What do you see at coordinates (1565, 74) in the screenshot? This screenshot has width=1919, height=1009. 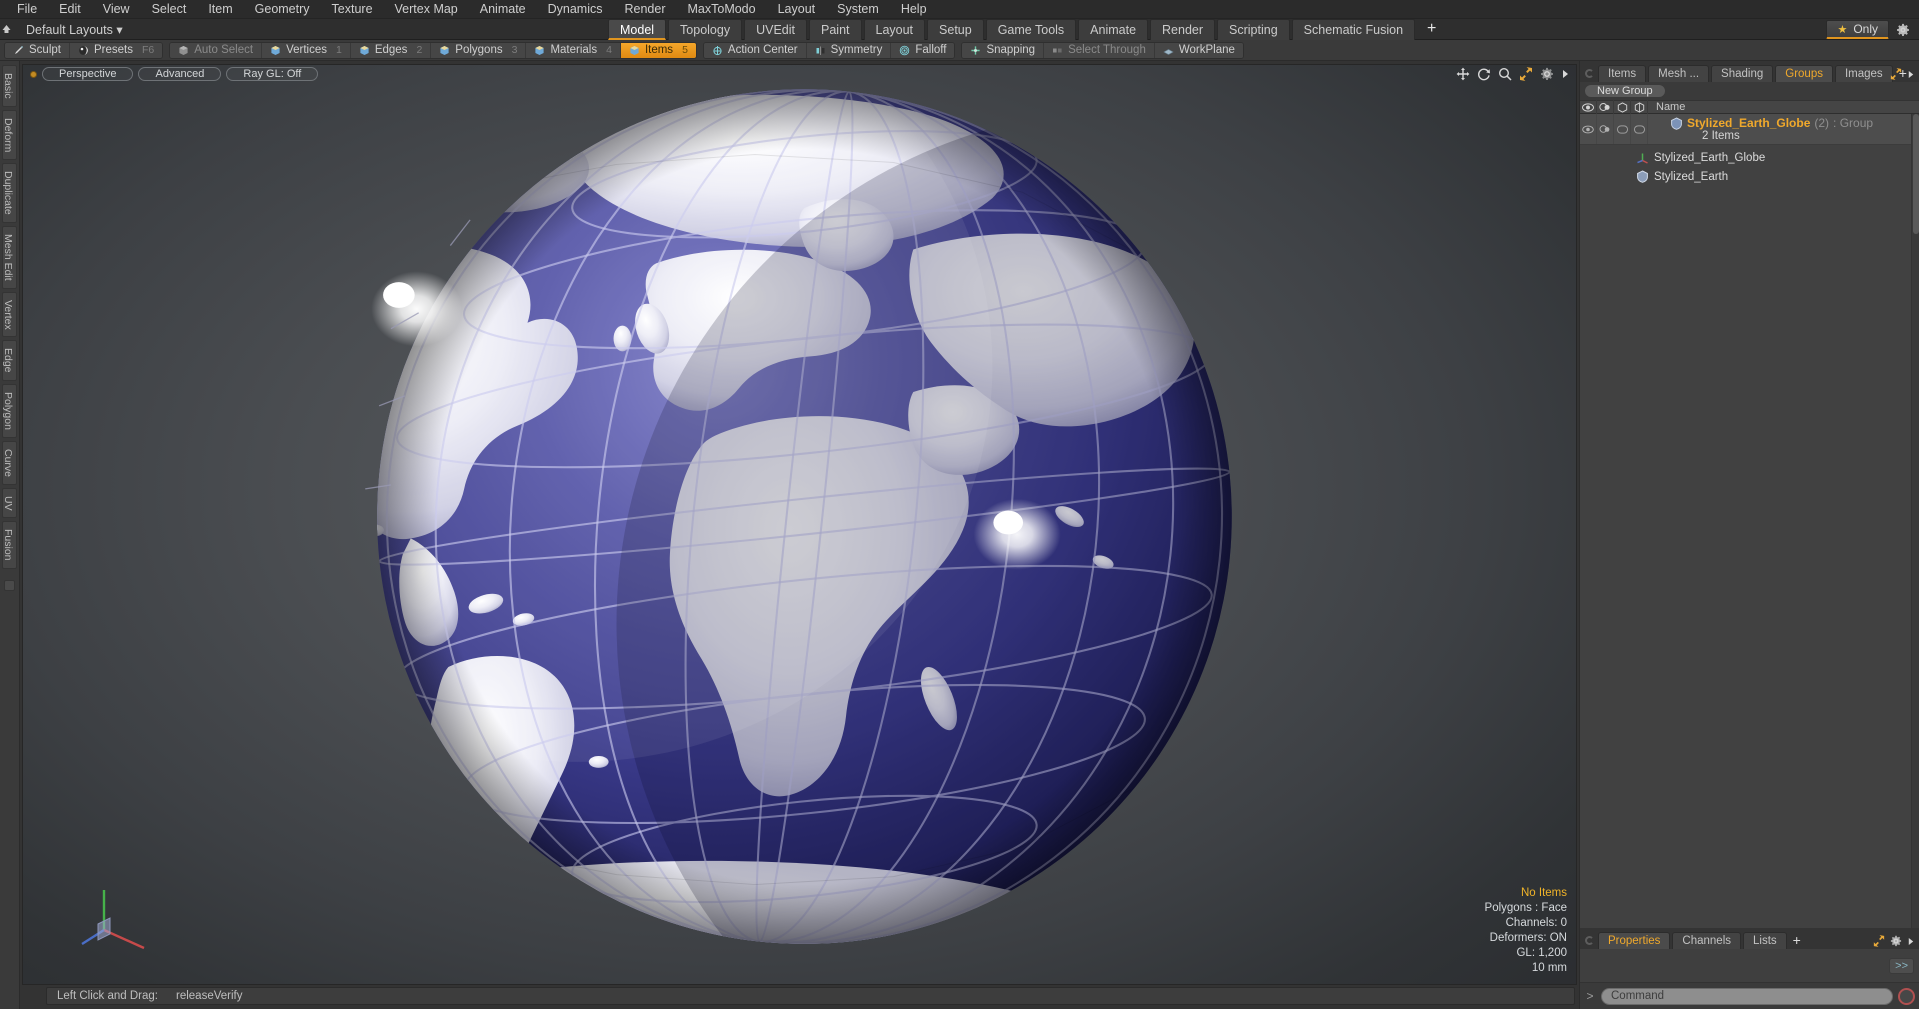 I see `more-icon` at bounding box center [1565, 74].